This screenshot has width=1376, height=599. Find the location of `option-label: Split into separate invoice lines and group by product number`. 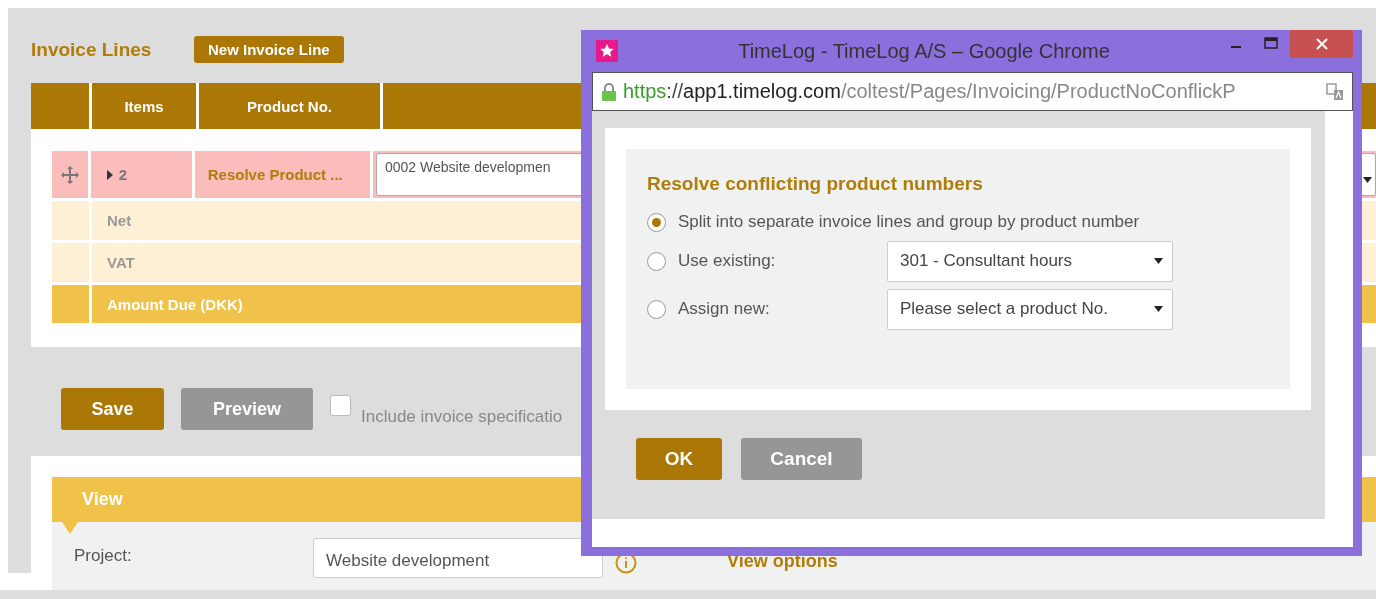

option-label: Split into separate invoice lines and group by product number is located at coordinates (909, 222).